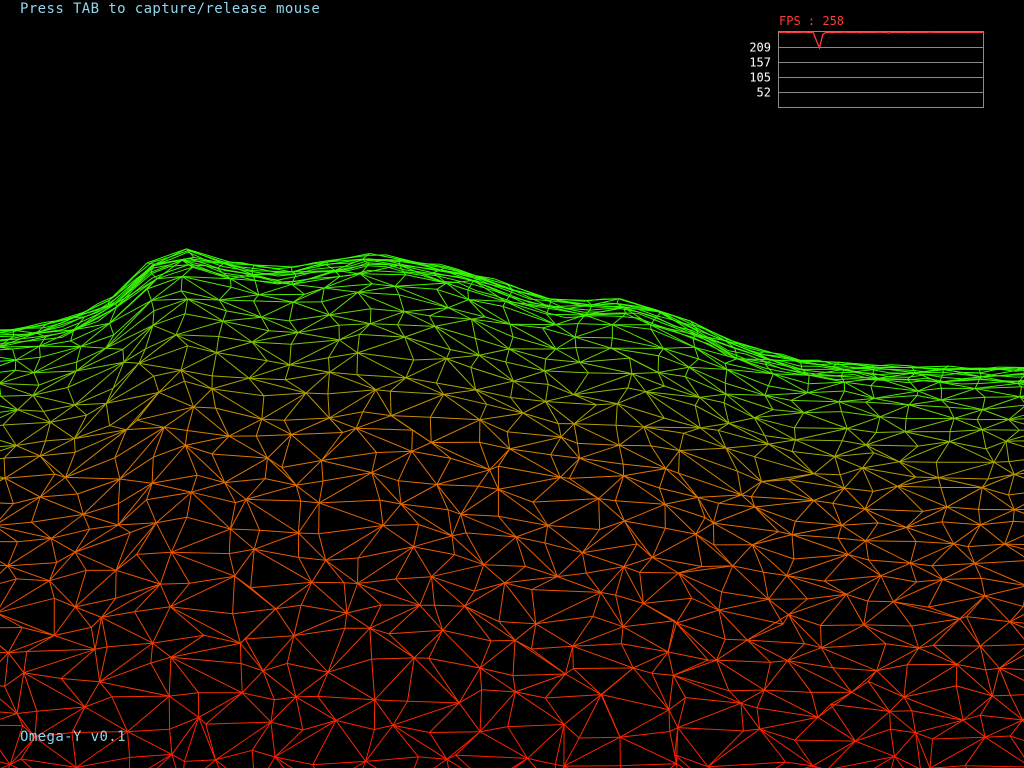 The width and height of the screenshot is (1024, 768). Describe the element at coordinates (760, 48) in the screenshot. I see `fps-tick-label: 209` at that location.